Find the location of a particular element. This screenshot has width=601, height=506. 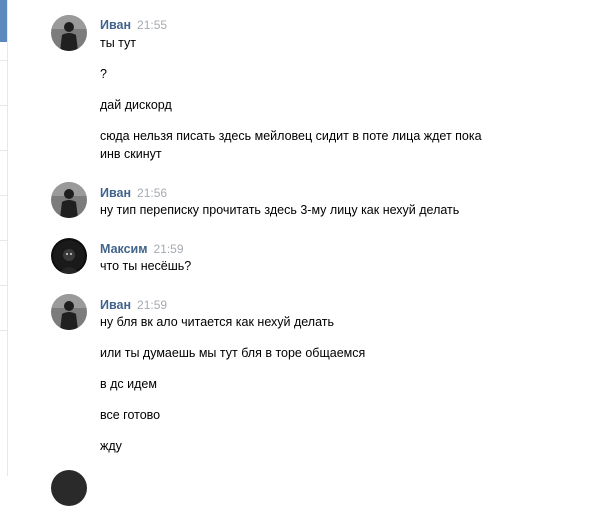

message-text: ну бля вк ало читается как нехуй делать is located at coordinates (217, 322).